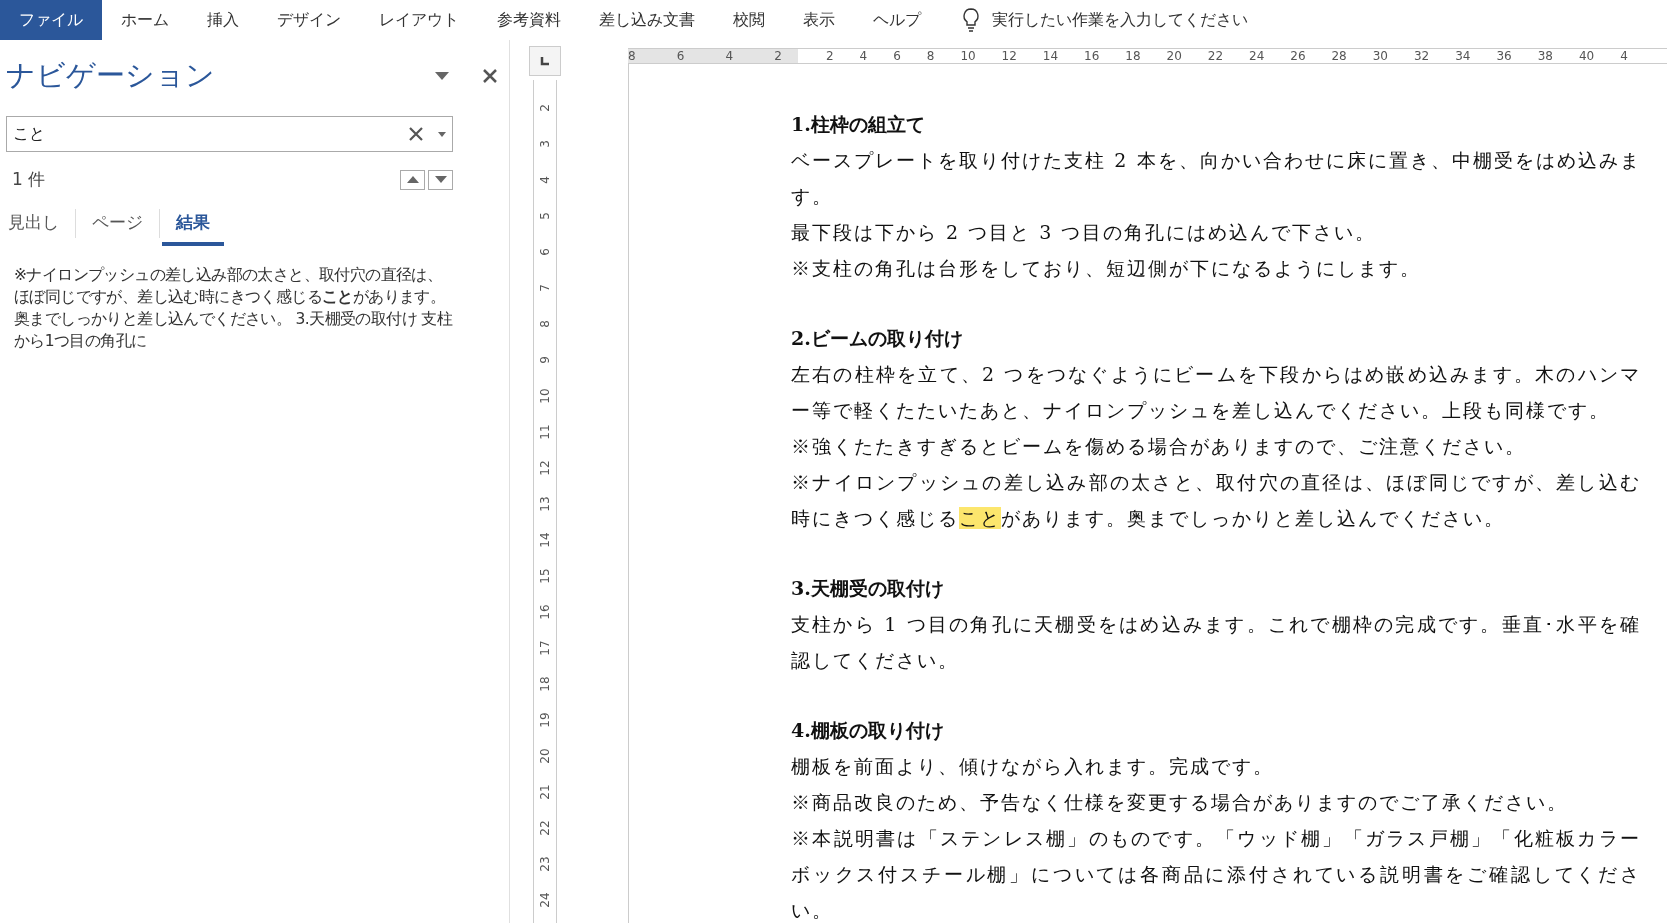 Image resolution: width=1667 pixels, height=923 pixels. What do you see at coordinates (1586, 56) in the screenshot?
I see `ruler-number: 40` at bounding box center [1586, 56].